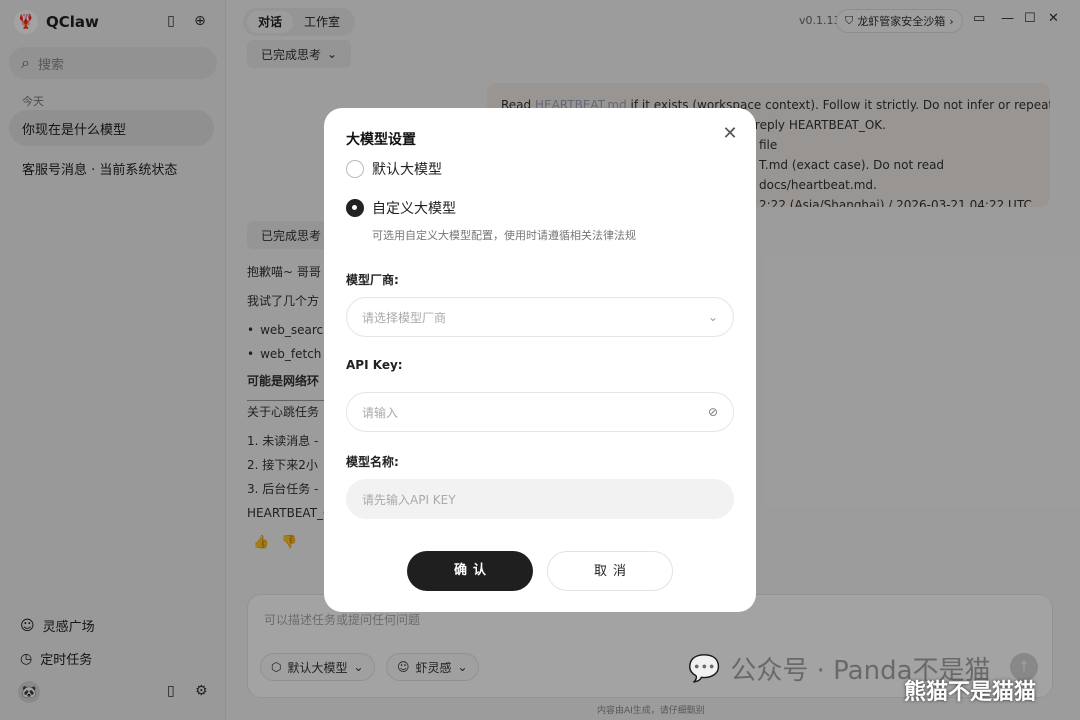  I want to click on custom-hint: 可选用自定义大模型配置，使用时请遵循相关法律法规, so click(504, 235).